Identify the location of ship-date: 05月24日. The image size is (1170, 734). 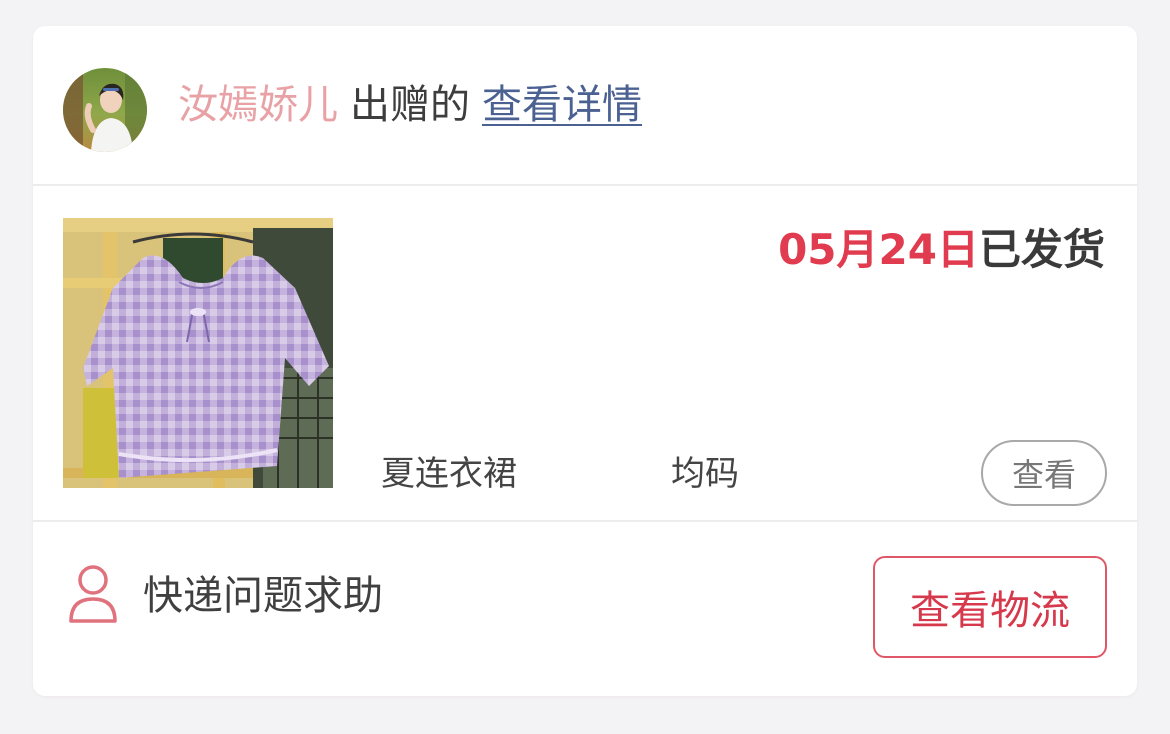
(878, 249).